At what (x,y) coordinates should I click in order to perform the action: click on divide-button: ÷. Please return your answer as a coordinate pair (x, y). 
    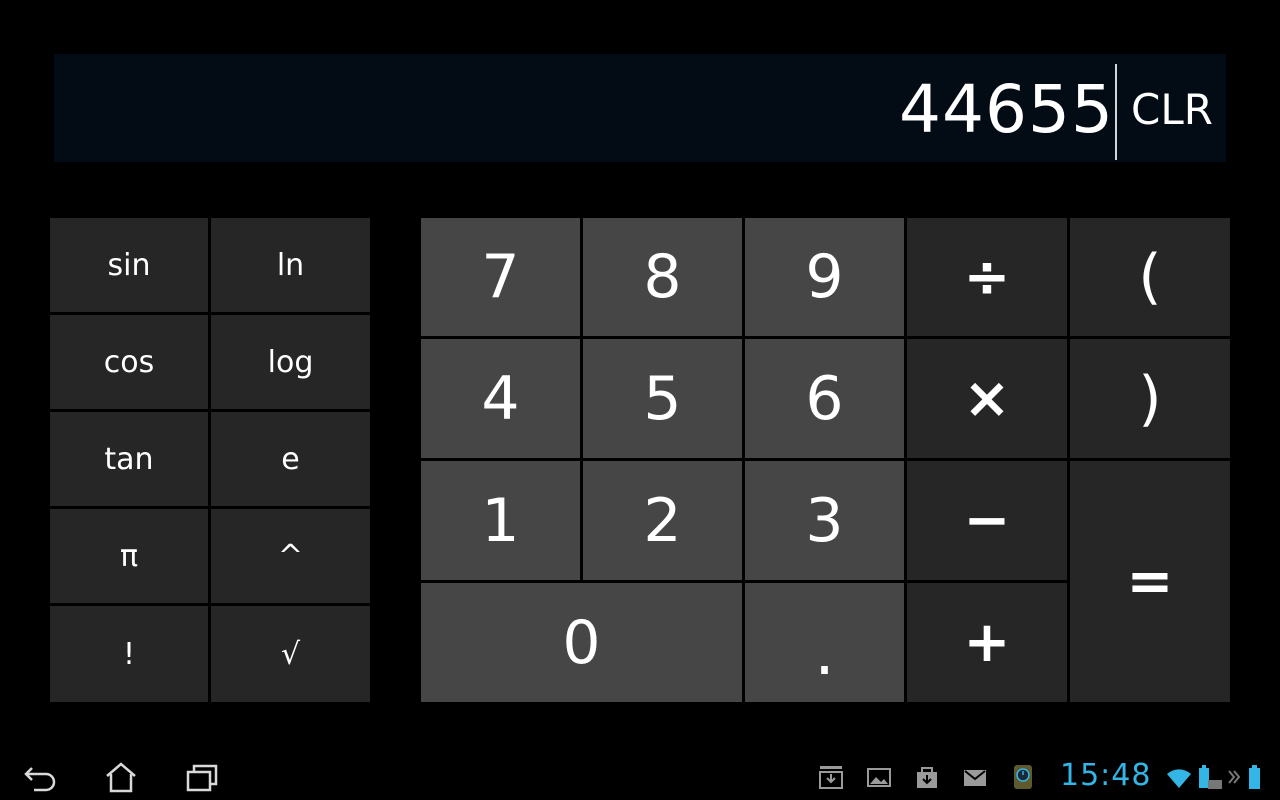
    Looking at the image, I should click on (987, 277).